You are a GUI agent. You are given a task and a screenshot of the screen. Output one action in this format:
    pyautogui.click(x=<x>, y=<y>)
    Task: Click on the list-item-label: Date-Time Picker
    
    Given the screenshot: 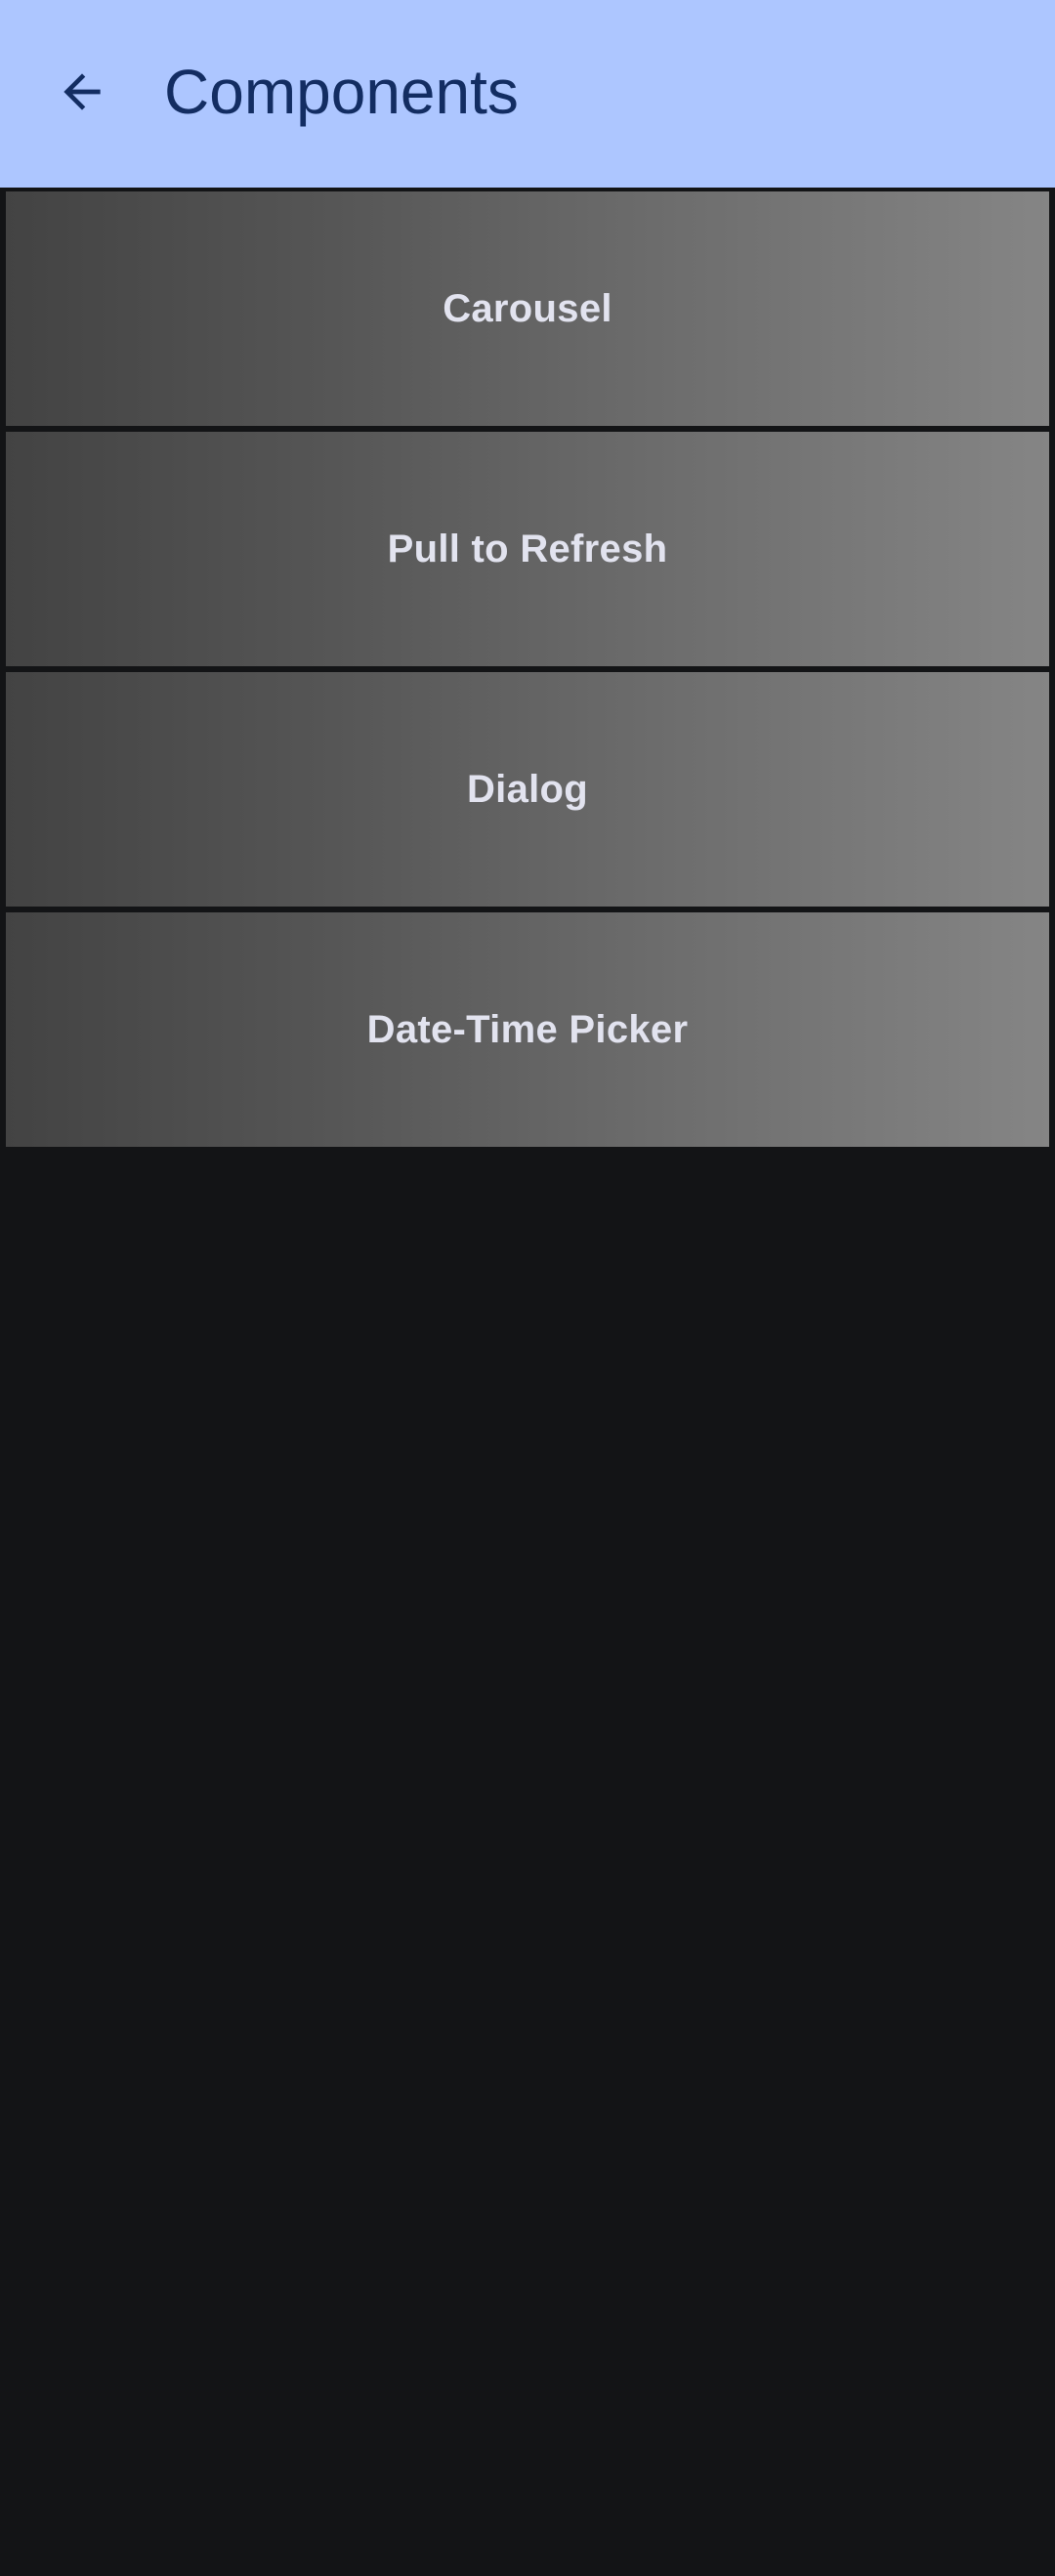 What is the action you would take?
    pyautogui.click(x=527, y=1029)
    